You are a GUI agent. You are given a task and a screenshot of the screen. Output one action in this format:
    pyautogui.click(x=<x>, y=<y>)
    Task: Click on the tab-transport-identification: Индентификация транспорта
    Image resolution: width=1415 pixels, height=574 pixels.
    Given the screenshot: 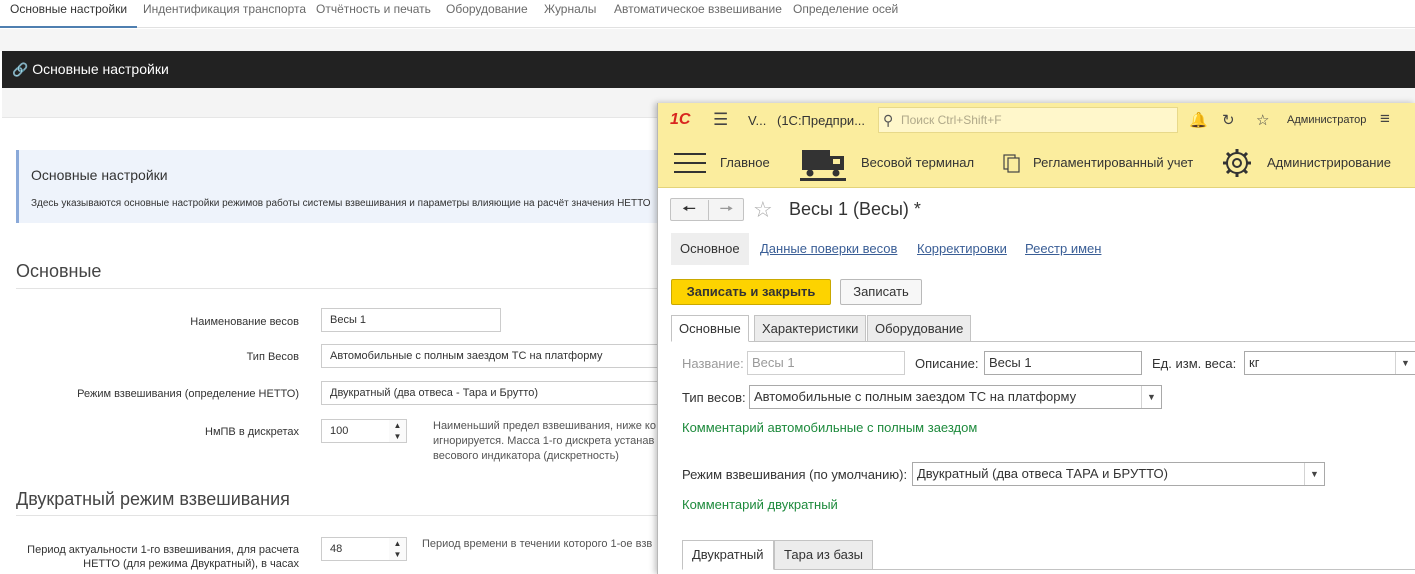 What is the action you would take?
    pyautogui.click(x=224, y=14)
    